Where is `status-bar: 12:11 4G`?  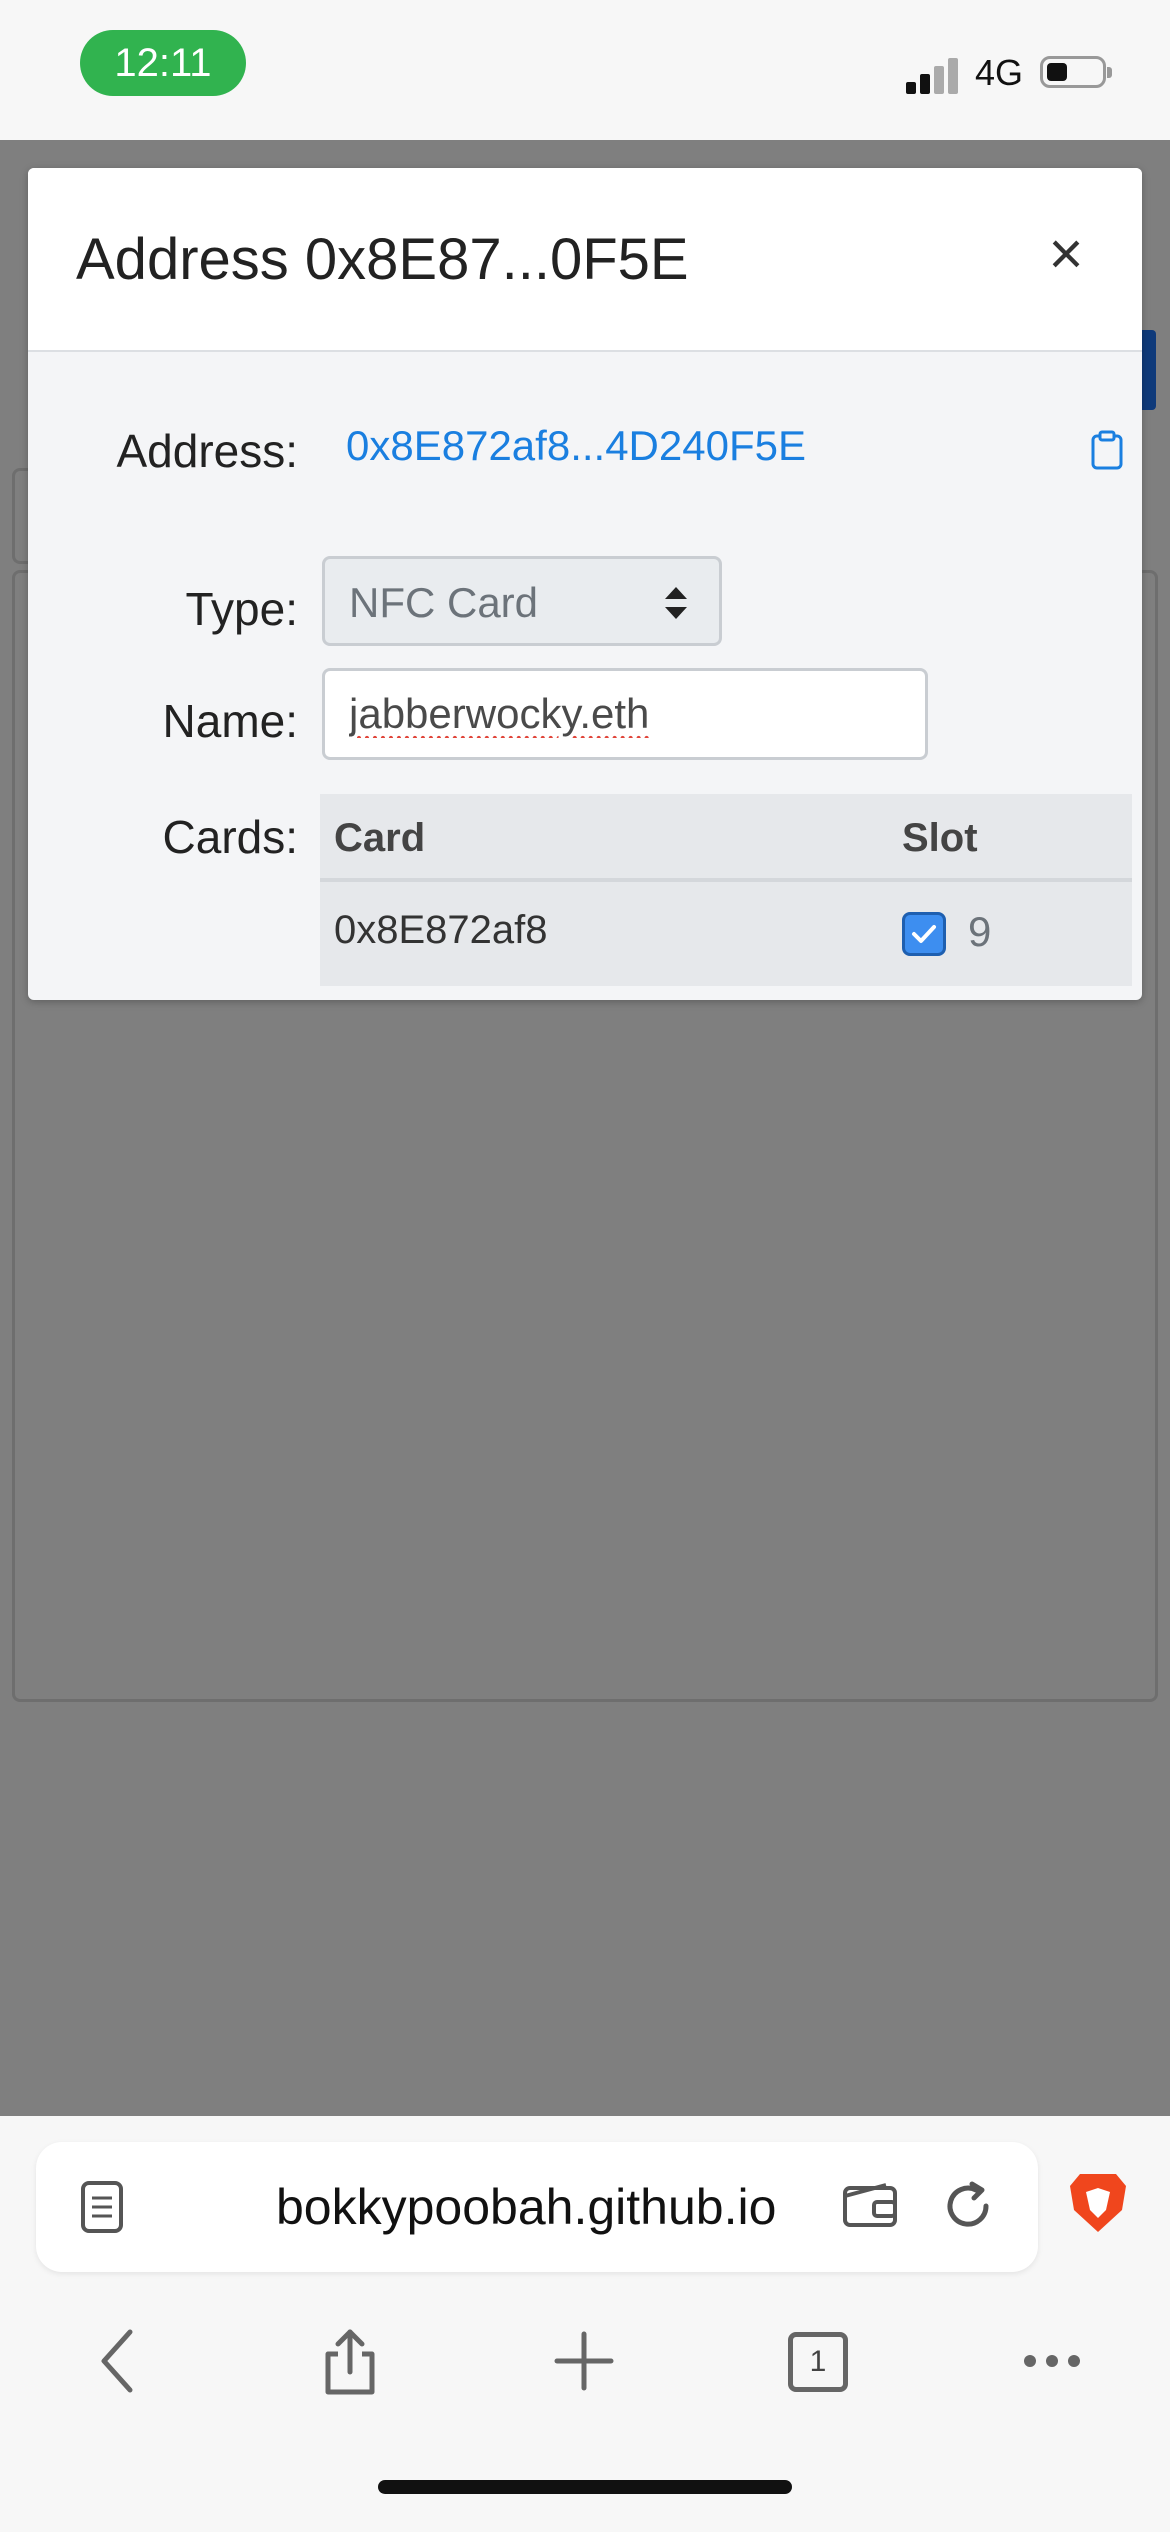 status-bar: 12:11 4G is located at coordinates (585, 70).